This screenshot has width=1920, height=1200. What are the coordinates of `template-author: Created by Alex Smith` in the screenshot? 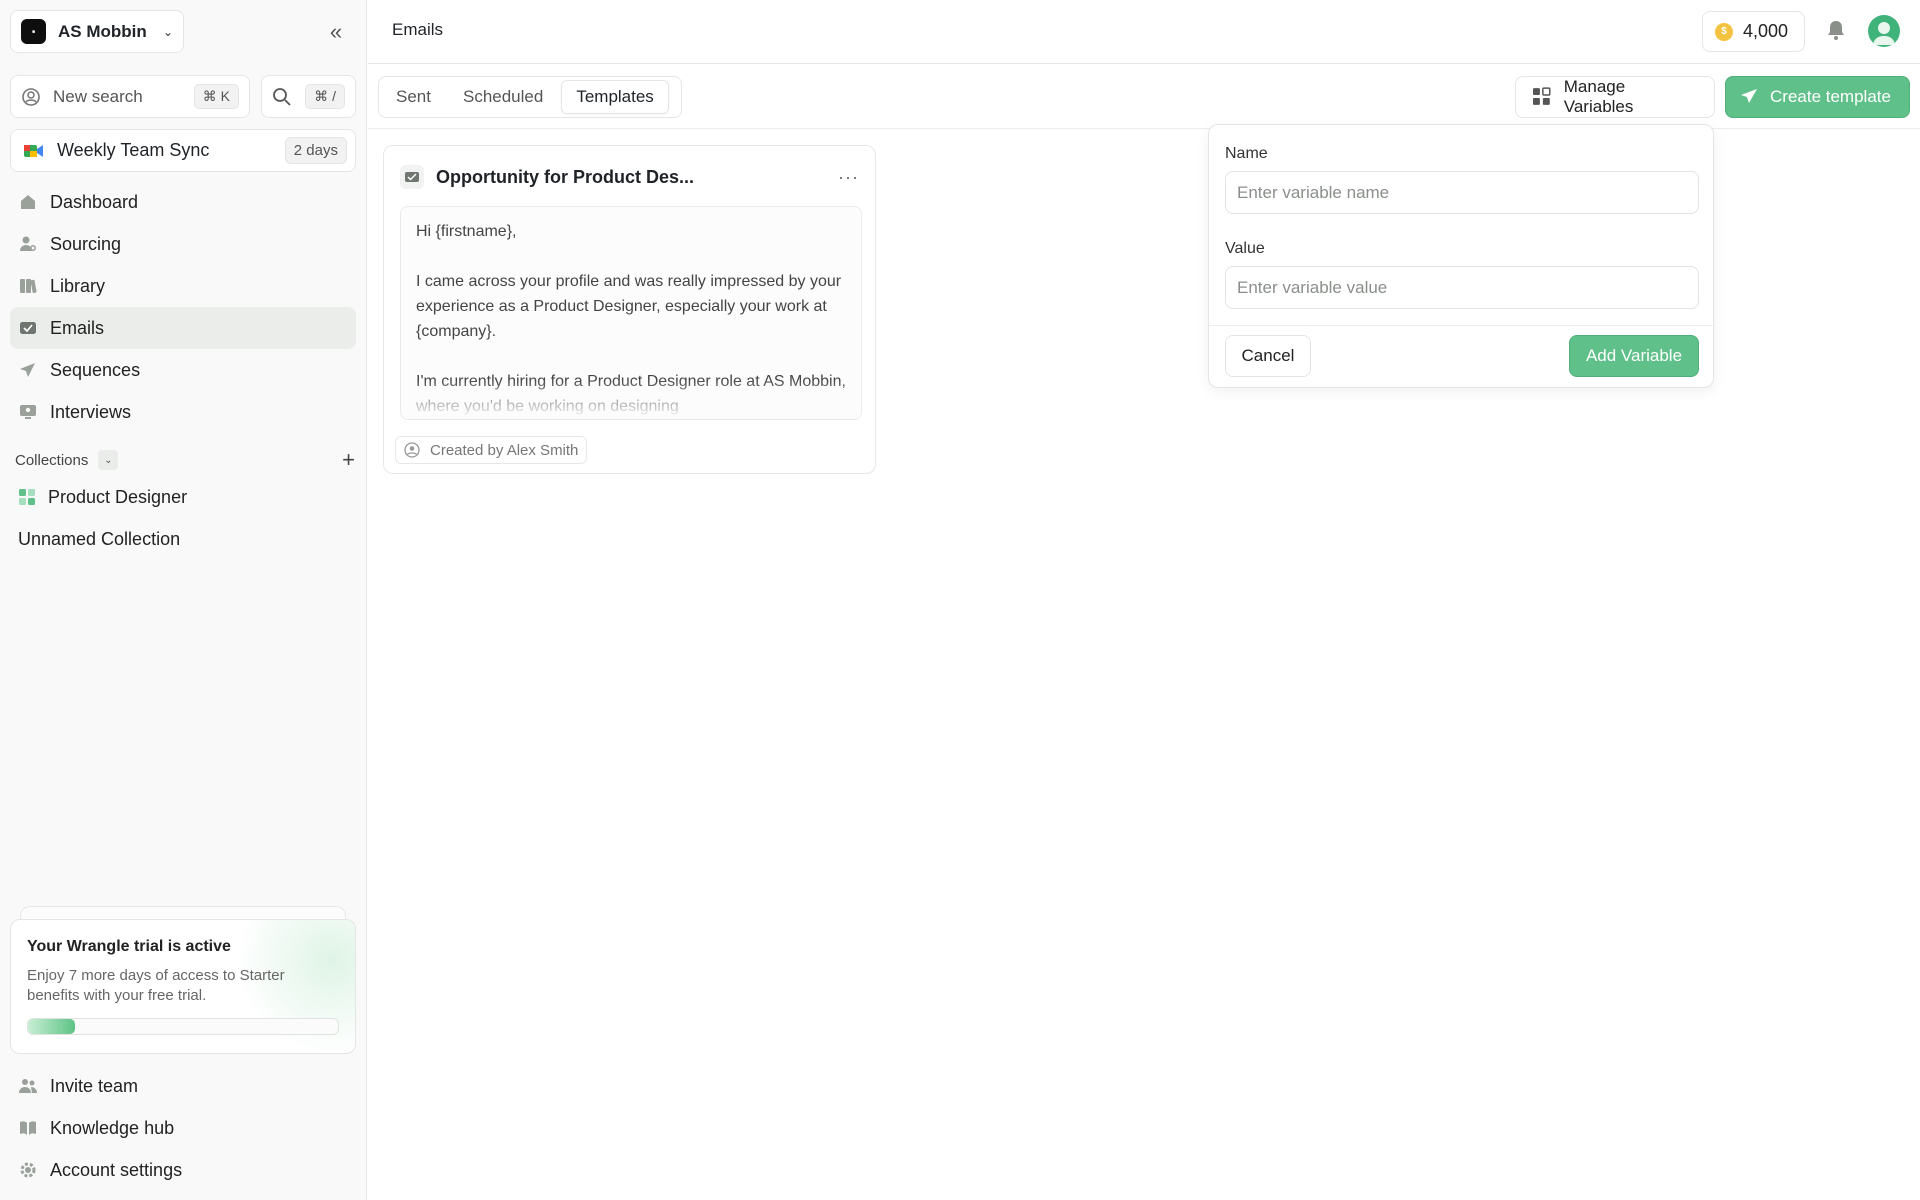 It's located at (504, 450).